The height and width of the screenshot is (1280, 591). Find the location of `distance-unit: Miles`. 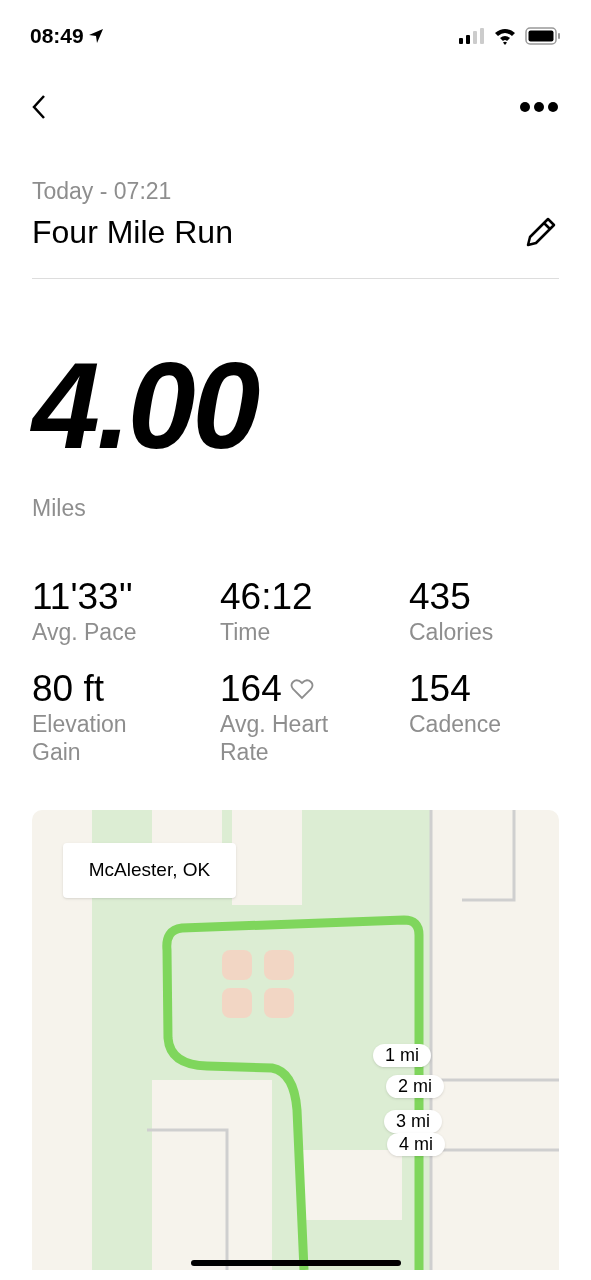

distance-unit: Miles is located at coordinates (59, 508).